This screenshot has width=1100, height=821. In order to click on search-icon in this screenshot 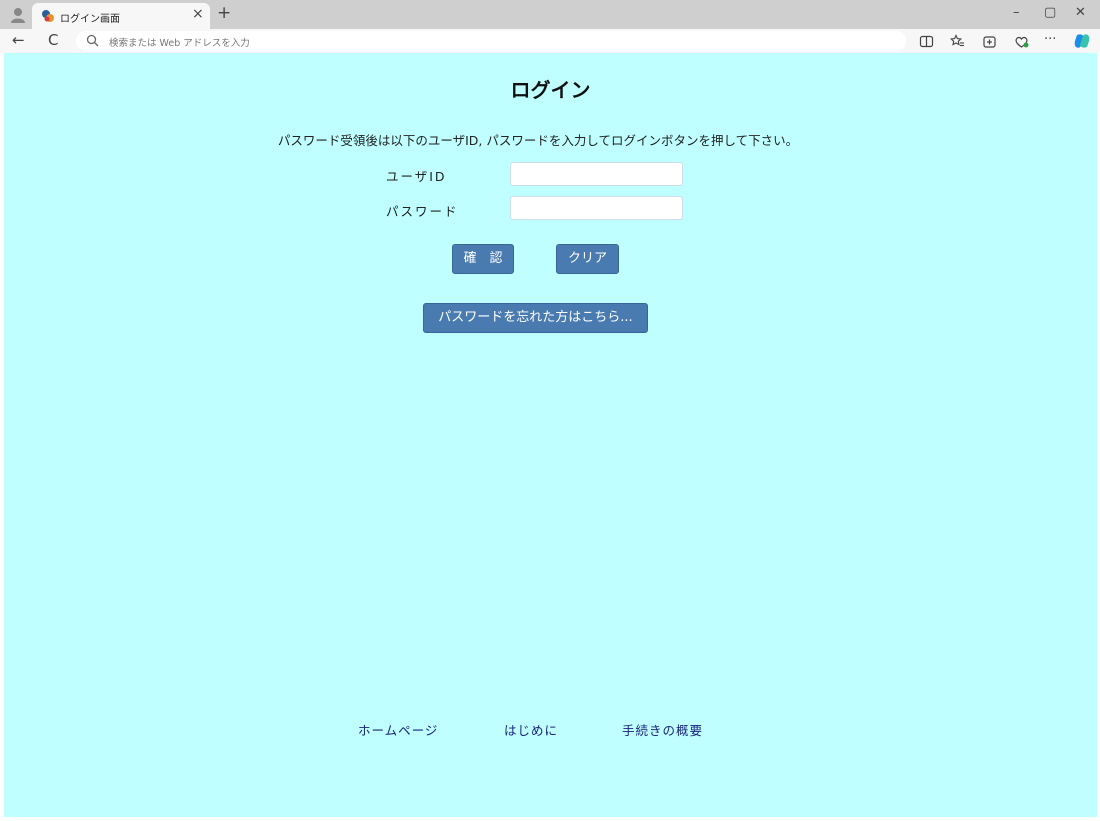, I will do `click(92, 40)`.